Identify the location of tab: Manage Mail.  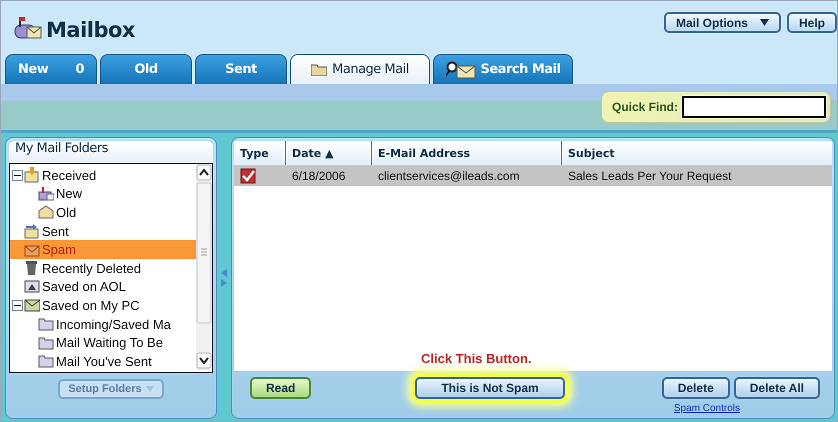
(360, 69).